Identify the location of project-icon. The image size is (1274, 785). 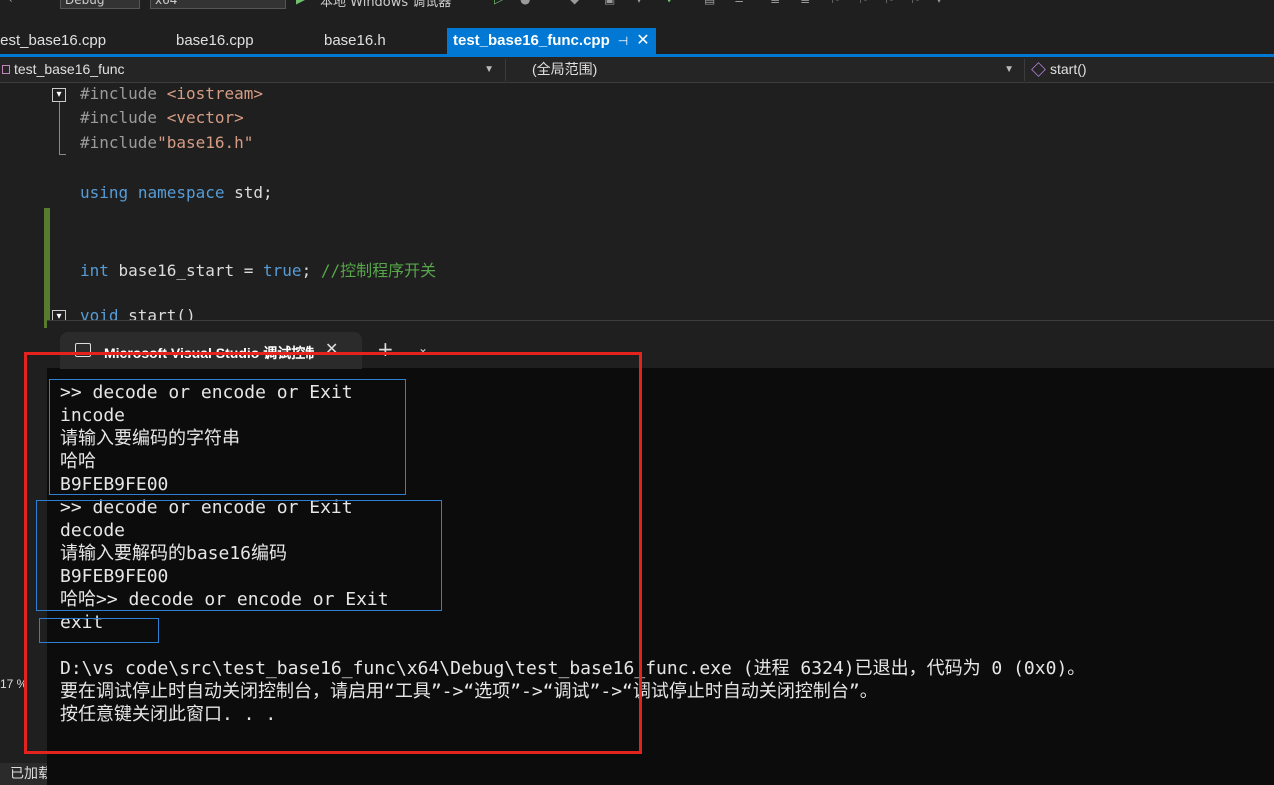
(6, 69).